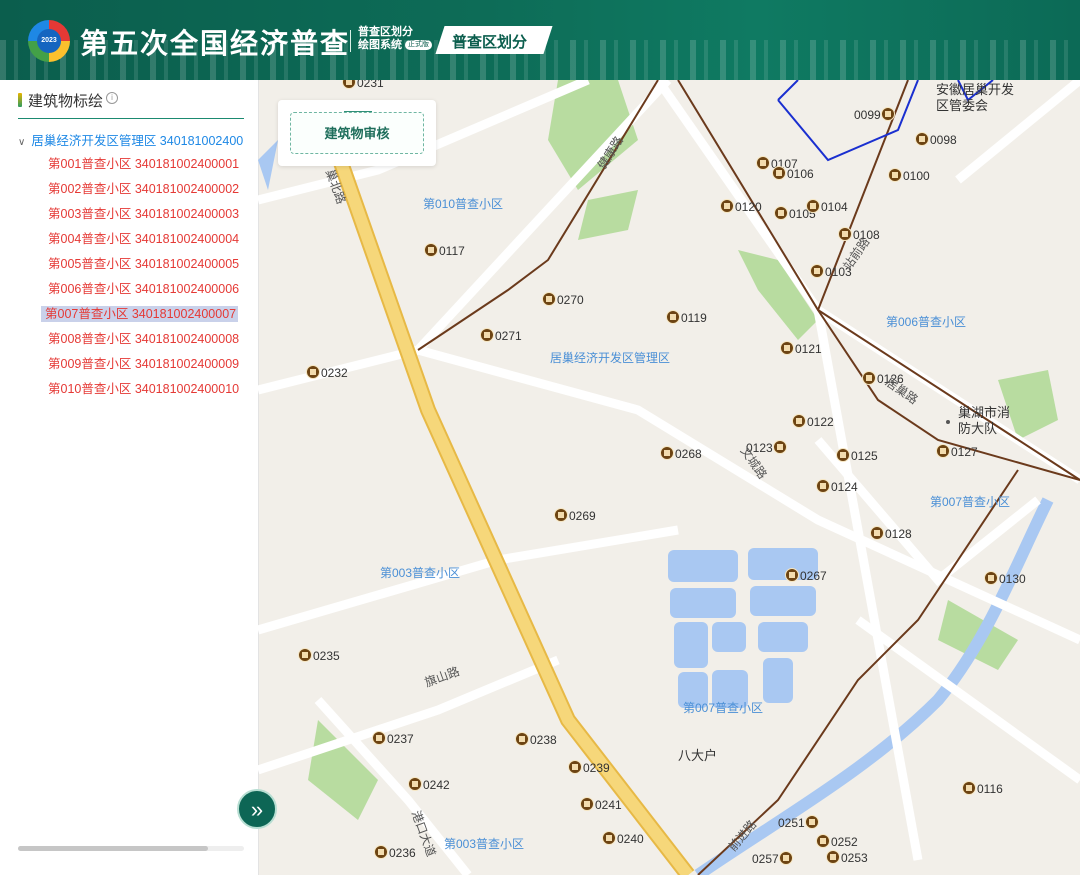  I want to click on building-marker: 0253, so click(847, 857).